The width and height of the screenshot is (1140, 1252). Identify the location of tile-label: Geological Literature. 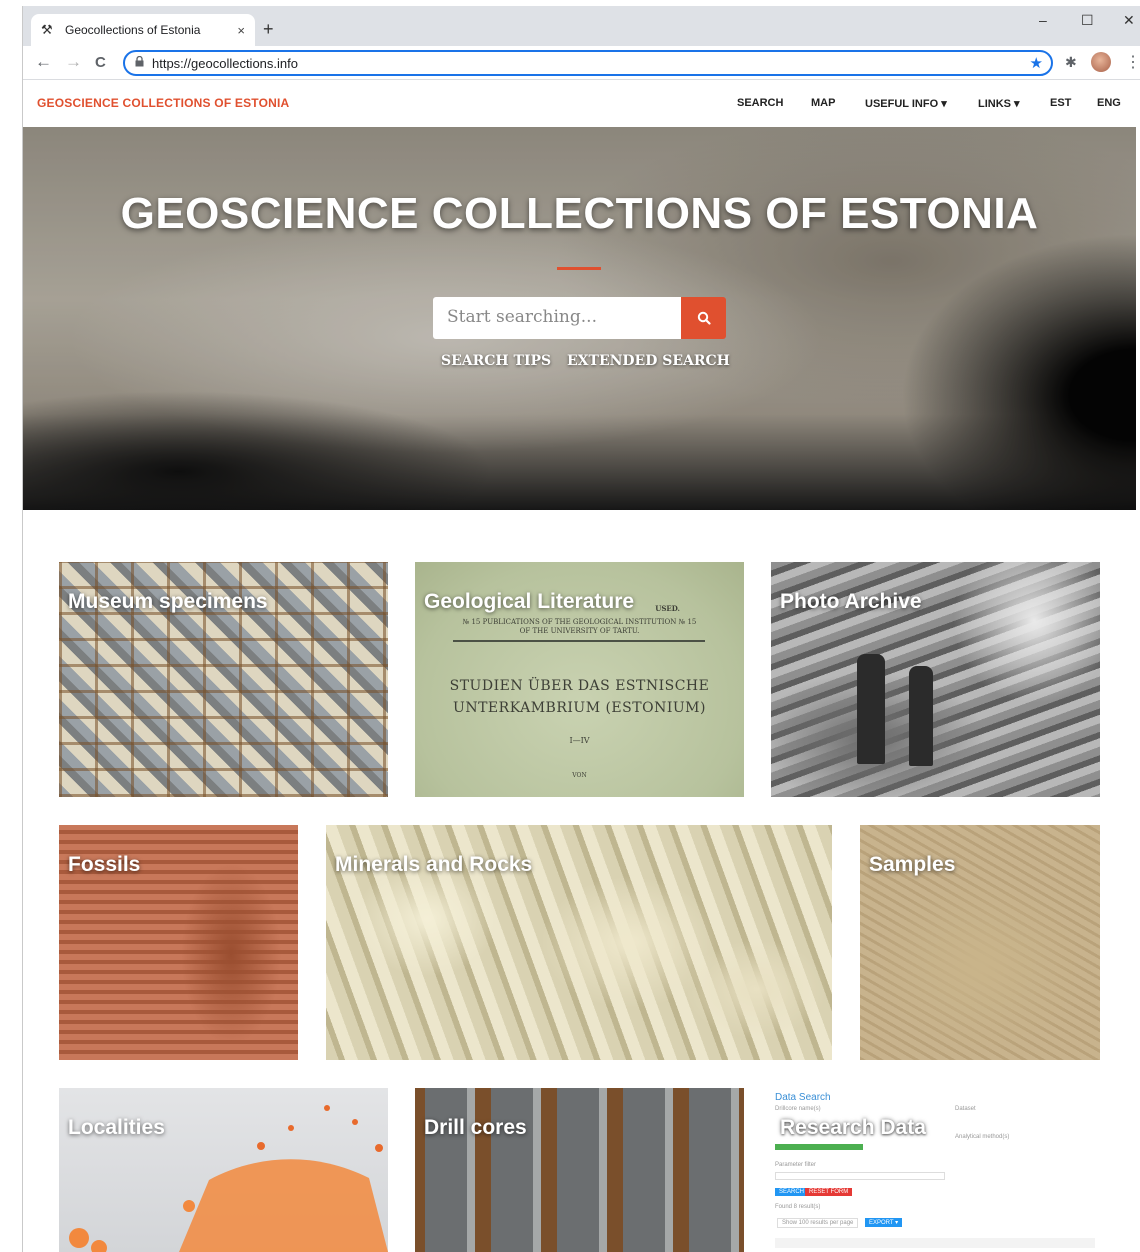
(529, 601).